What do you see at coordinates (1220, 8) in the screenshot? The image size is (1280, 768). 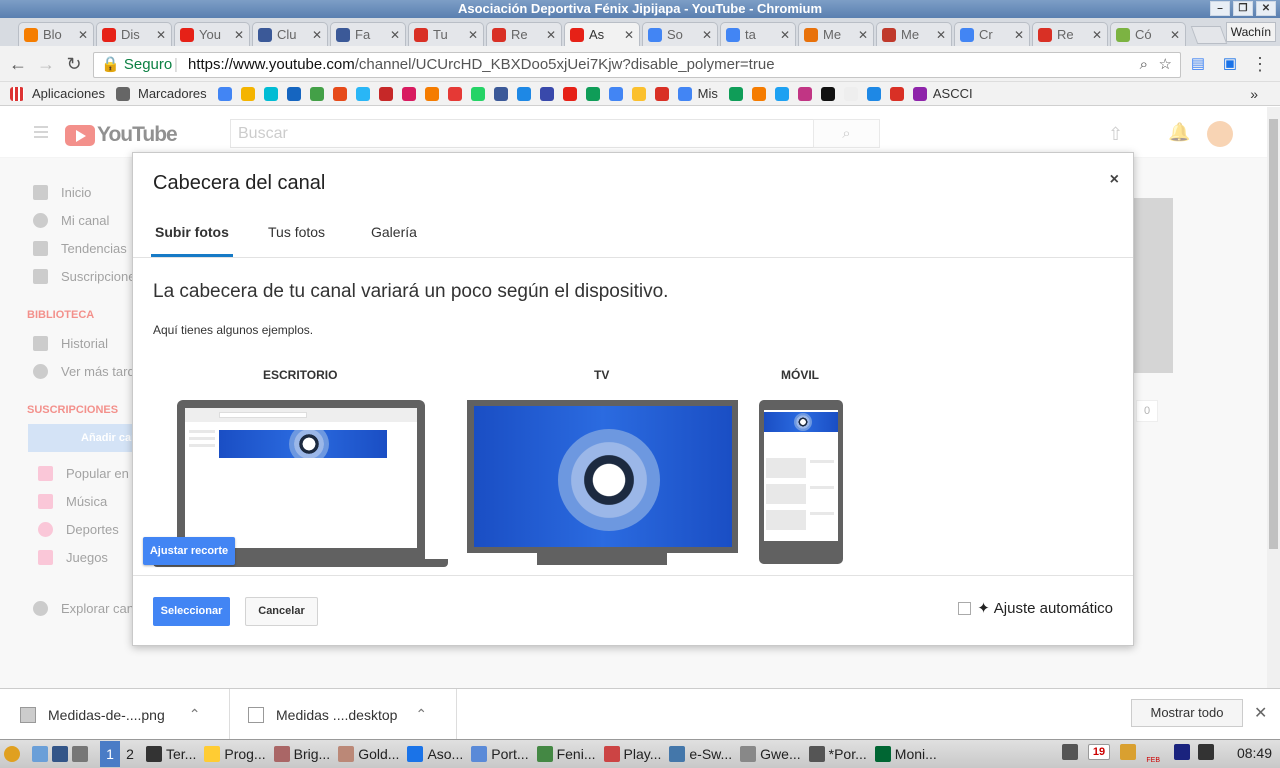 I see `minimize-button: –` at bounding box center [1220, 8].